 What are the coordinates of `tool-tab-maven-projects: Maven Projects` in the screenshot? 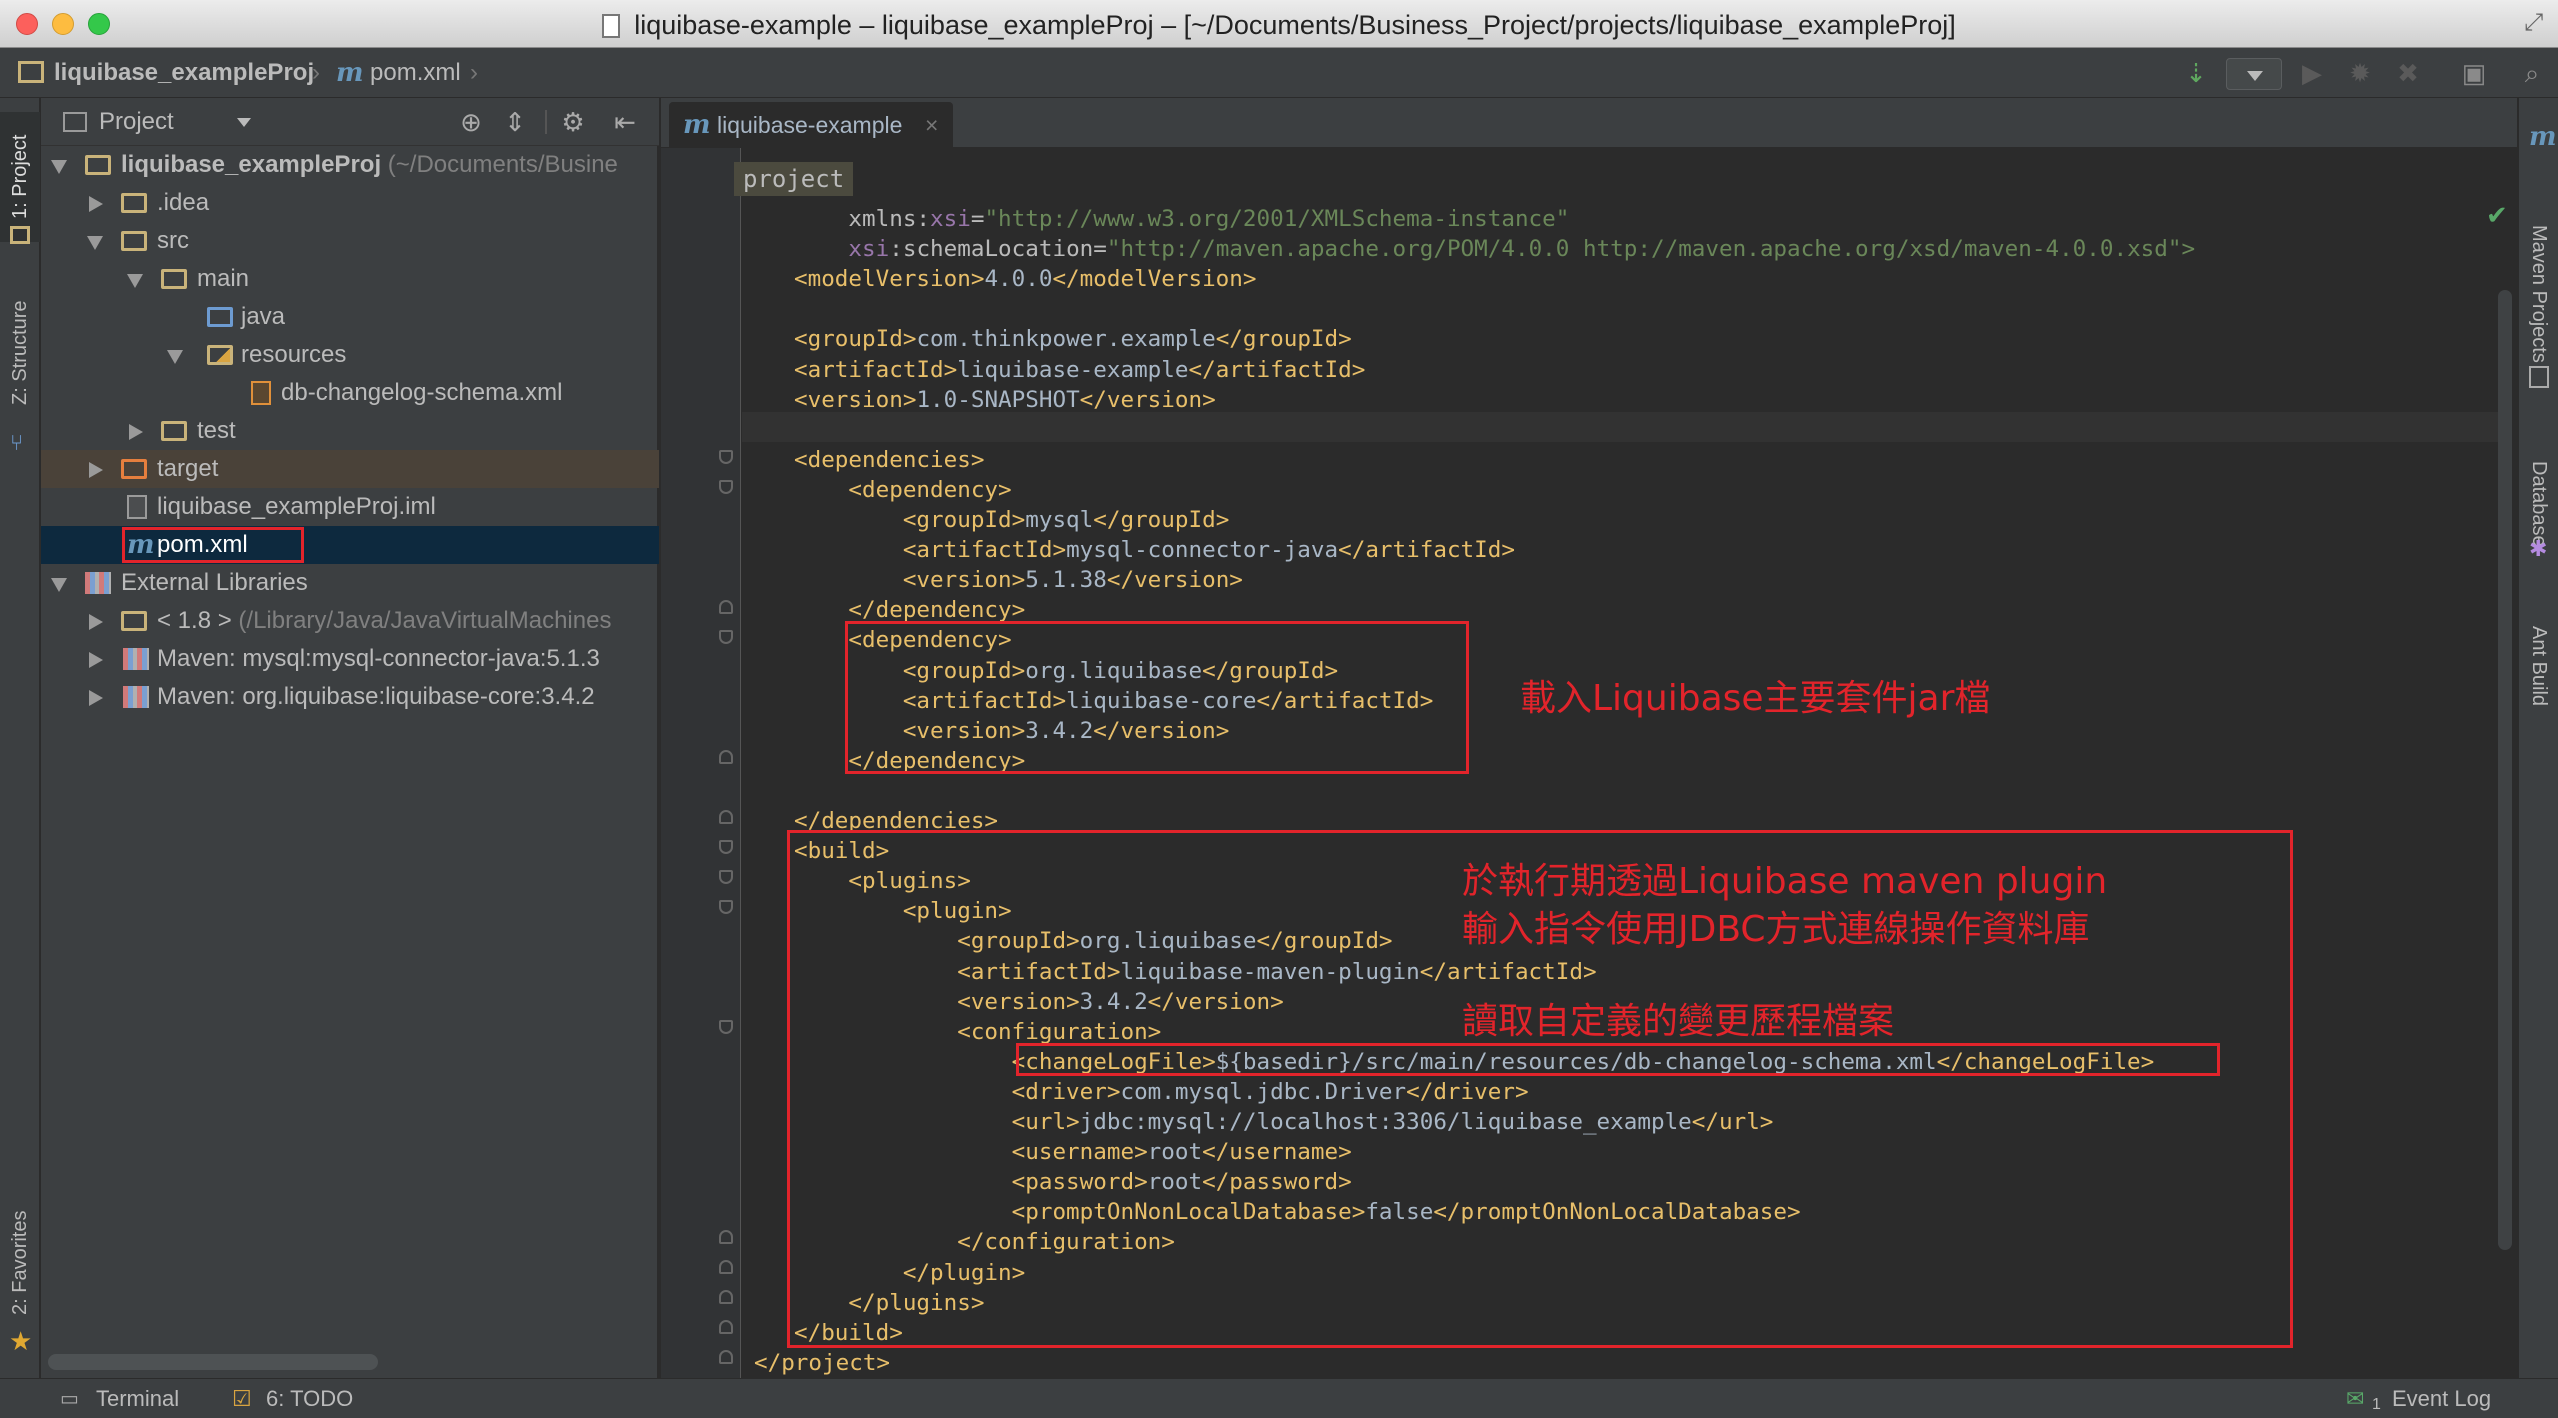 It's located at (2538, 294).